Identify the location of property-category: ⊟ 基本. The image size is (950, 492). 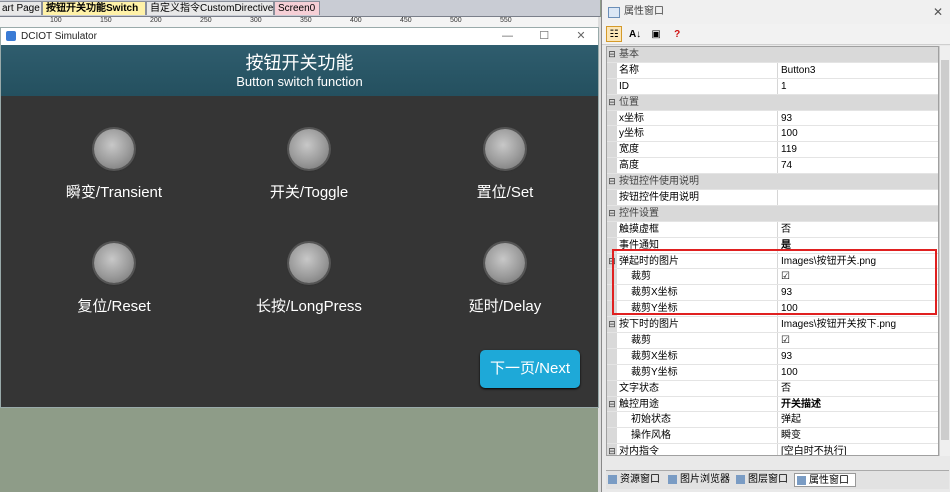
(772, 55).